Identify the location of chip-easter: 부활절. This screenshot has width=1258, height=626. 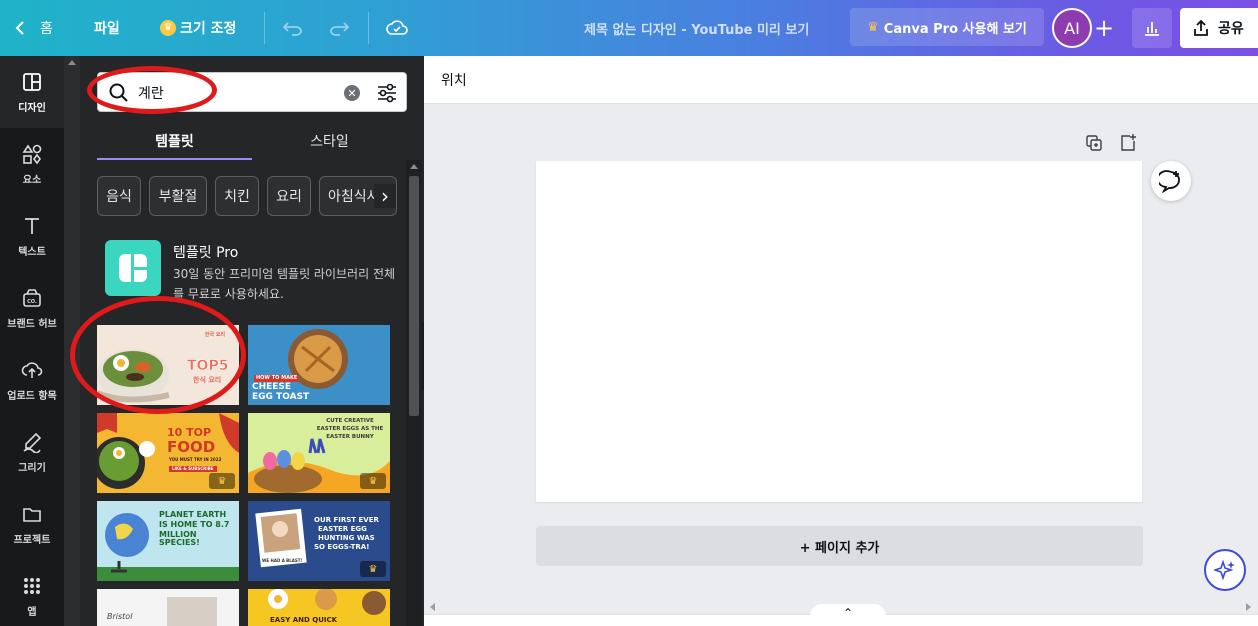
(178, 196).